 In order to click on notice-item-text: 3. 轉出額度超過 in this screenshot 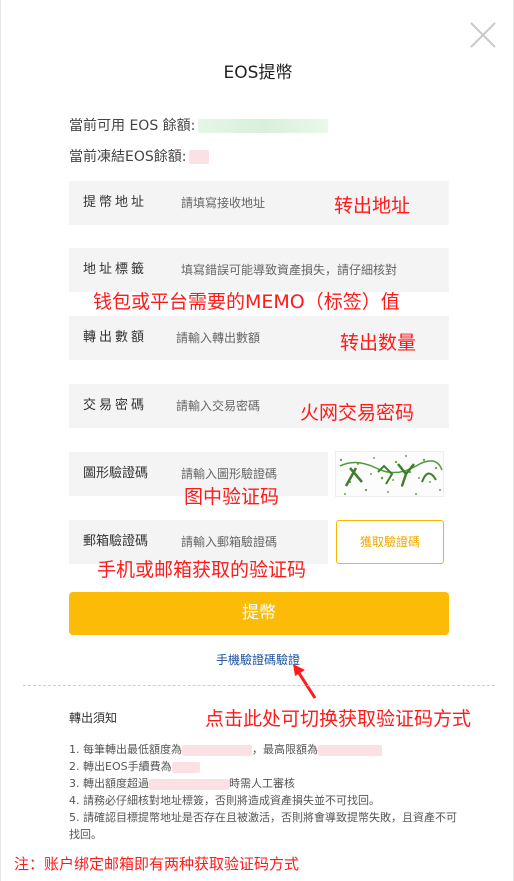, I will do `click(109, 783)`.